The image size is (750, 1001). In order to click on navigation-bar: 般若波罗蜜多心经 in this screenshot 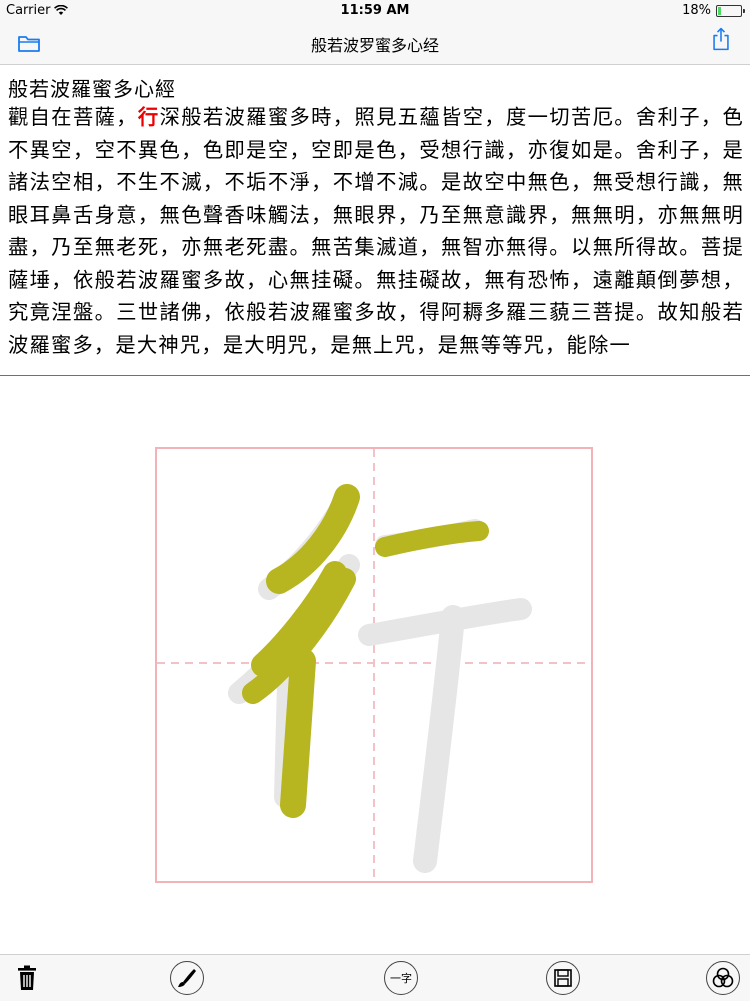, I will do `click(375, 43)`.